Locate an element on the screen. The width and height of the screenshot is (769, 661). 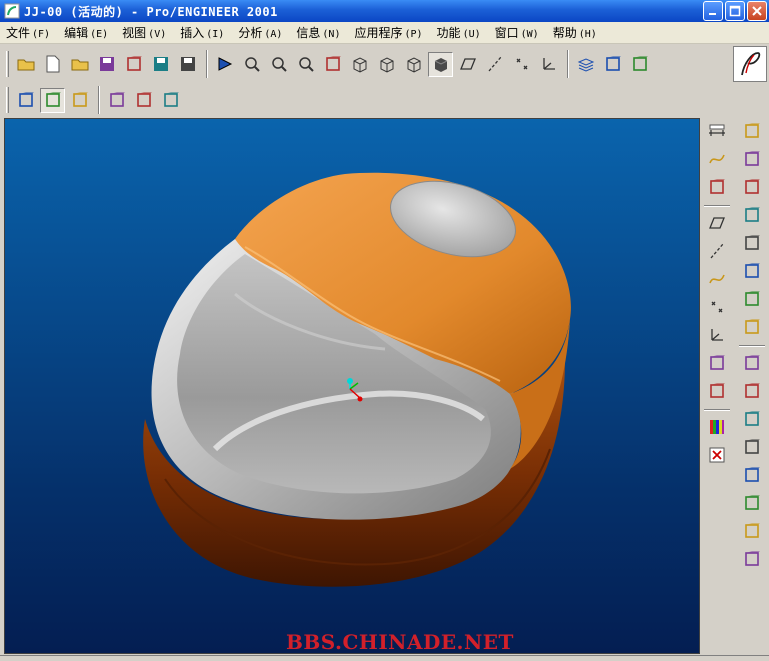
menu-item: 信息 (N) is located at coordinates (318, 32).